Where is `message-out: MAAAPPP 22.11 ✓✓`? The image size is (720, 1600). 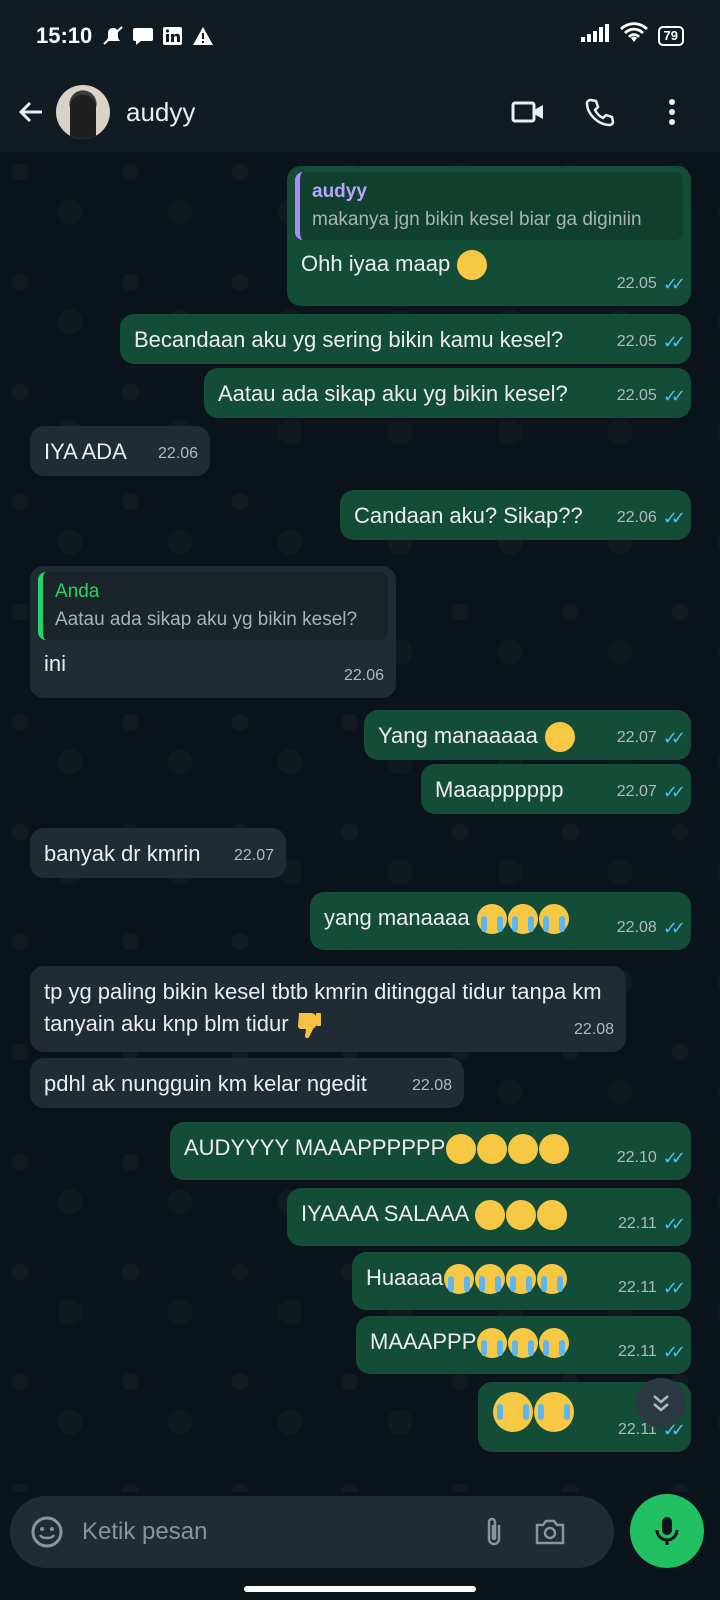
message-out: MAAAPPP 22.11 ✓✓ is located at coordinates (523, 1345).